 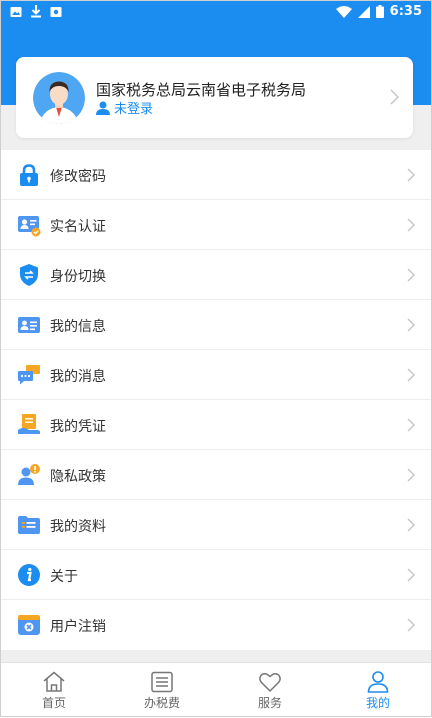 I want to click on menu-item-label: 我的信息, so click(x=78, y=327).